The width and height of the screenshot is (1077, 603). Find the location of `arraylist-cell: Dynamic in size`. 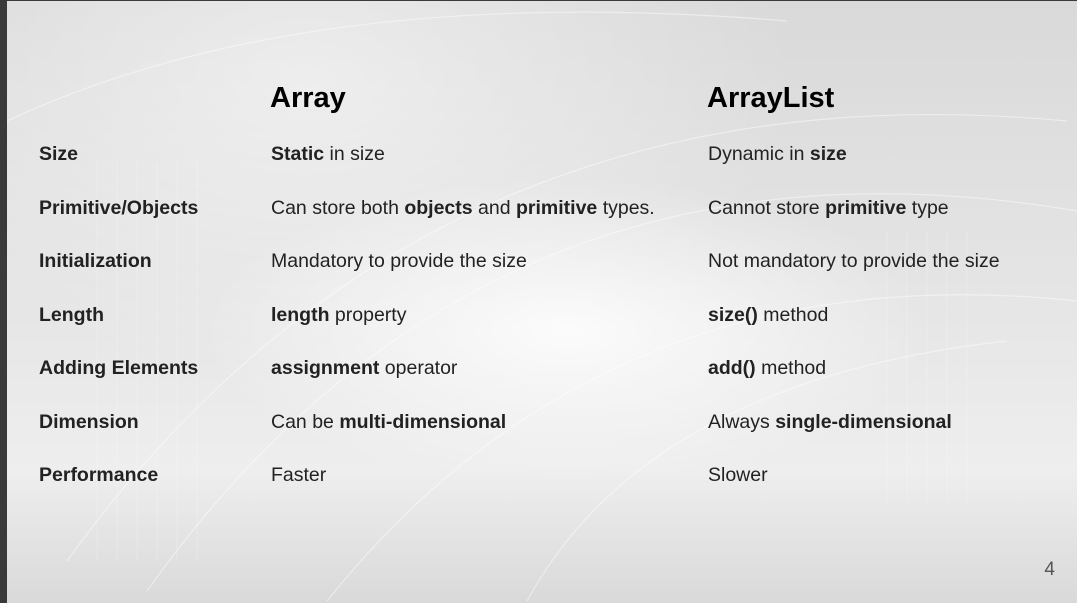

arraylist-cell: Dynamic in size is located at coordinates (777, 154).